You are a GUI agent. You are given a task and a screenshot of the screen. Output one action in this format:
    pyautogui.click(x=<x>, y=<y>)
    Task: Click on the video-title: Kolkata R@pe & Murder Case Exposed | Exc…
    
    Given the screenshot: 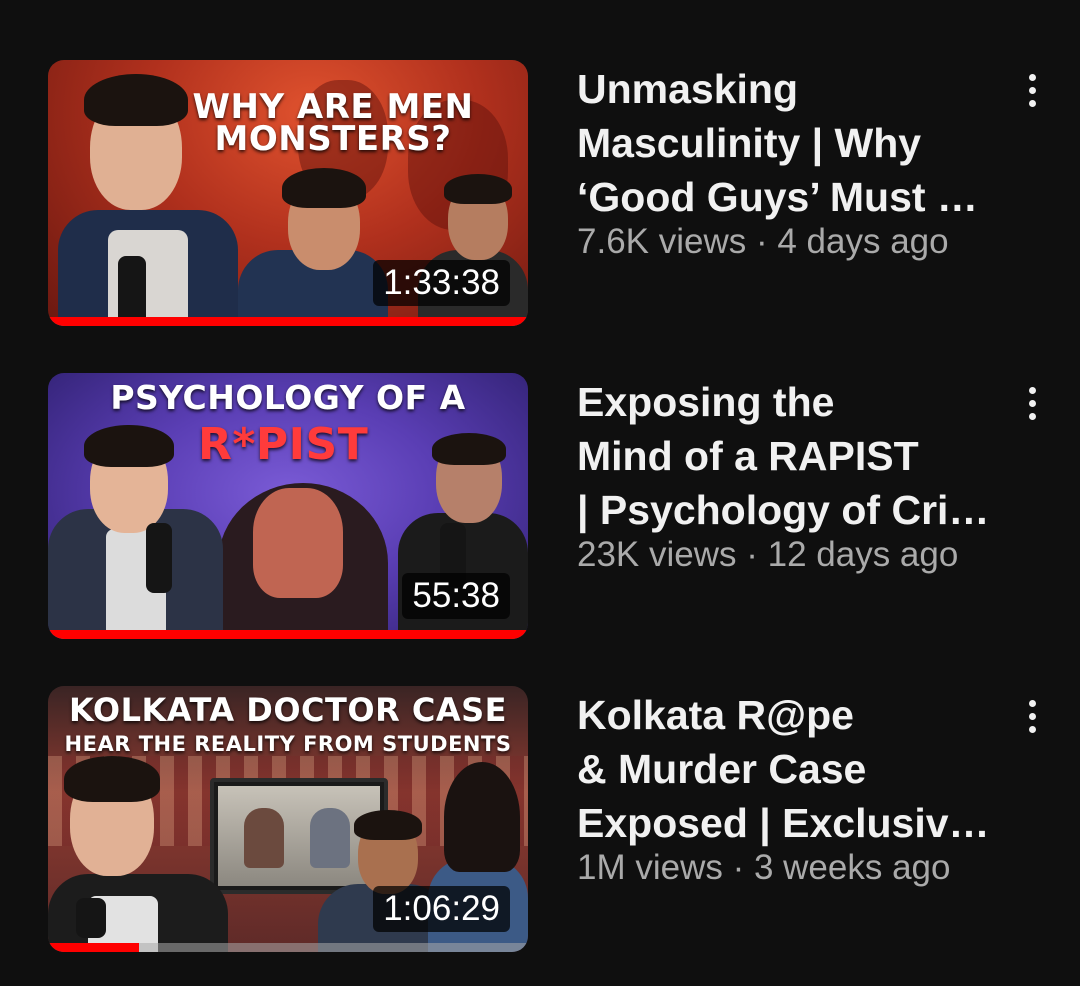 What is the action you would take?
    pyautogui.click(x=787, y=769)
    